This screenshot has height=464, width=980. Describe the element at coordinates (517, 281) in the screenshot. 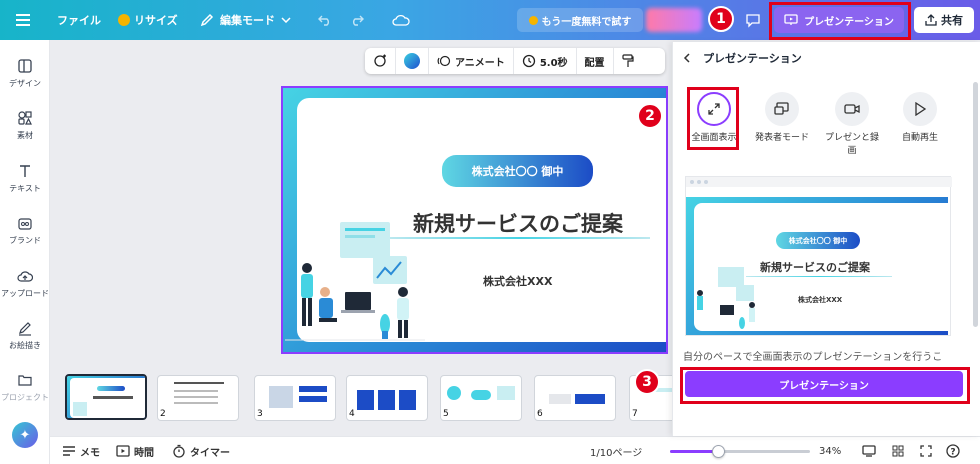

I see `slide-company: 株式会社XXX` at that location.